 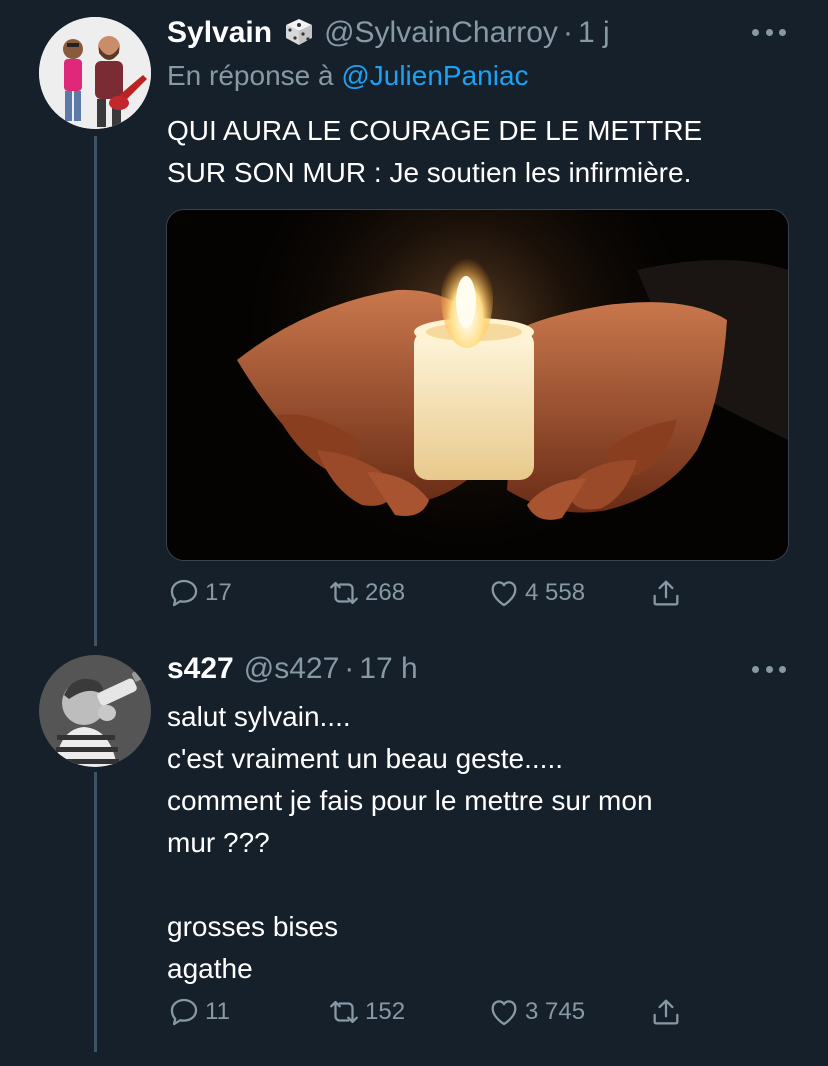 I want to click on reply-prefix: En réponse à, so click(x=254, y=75).